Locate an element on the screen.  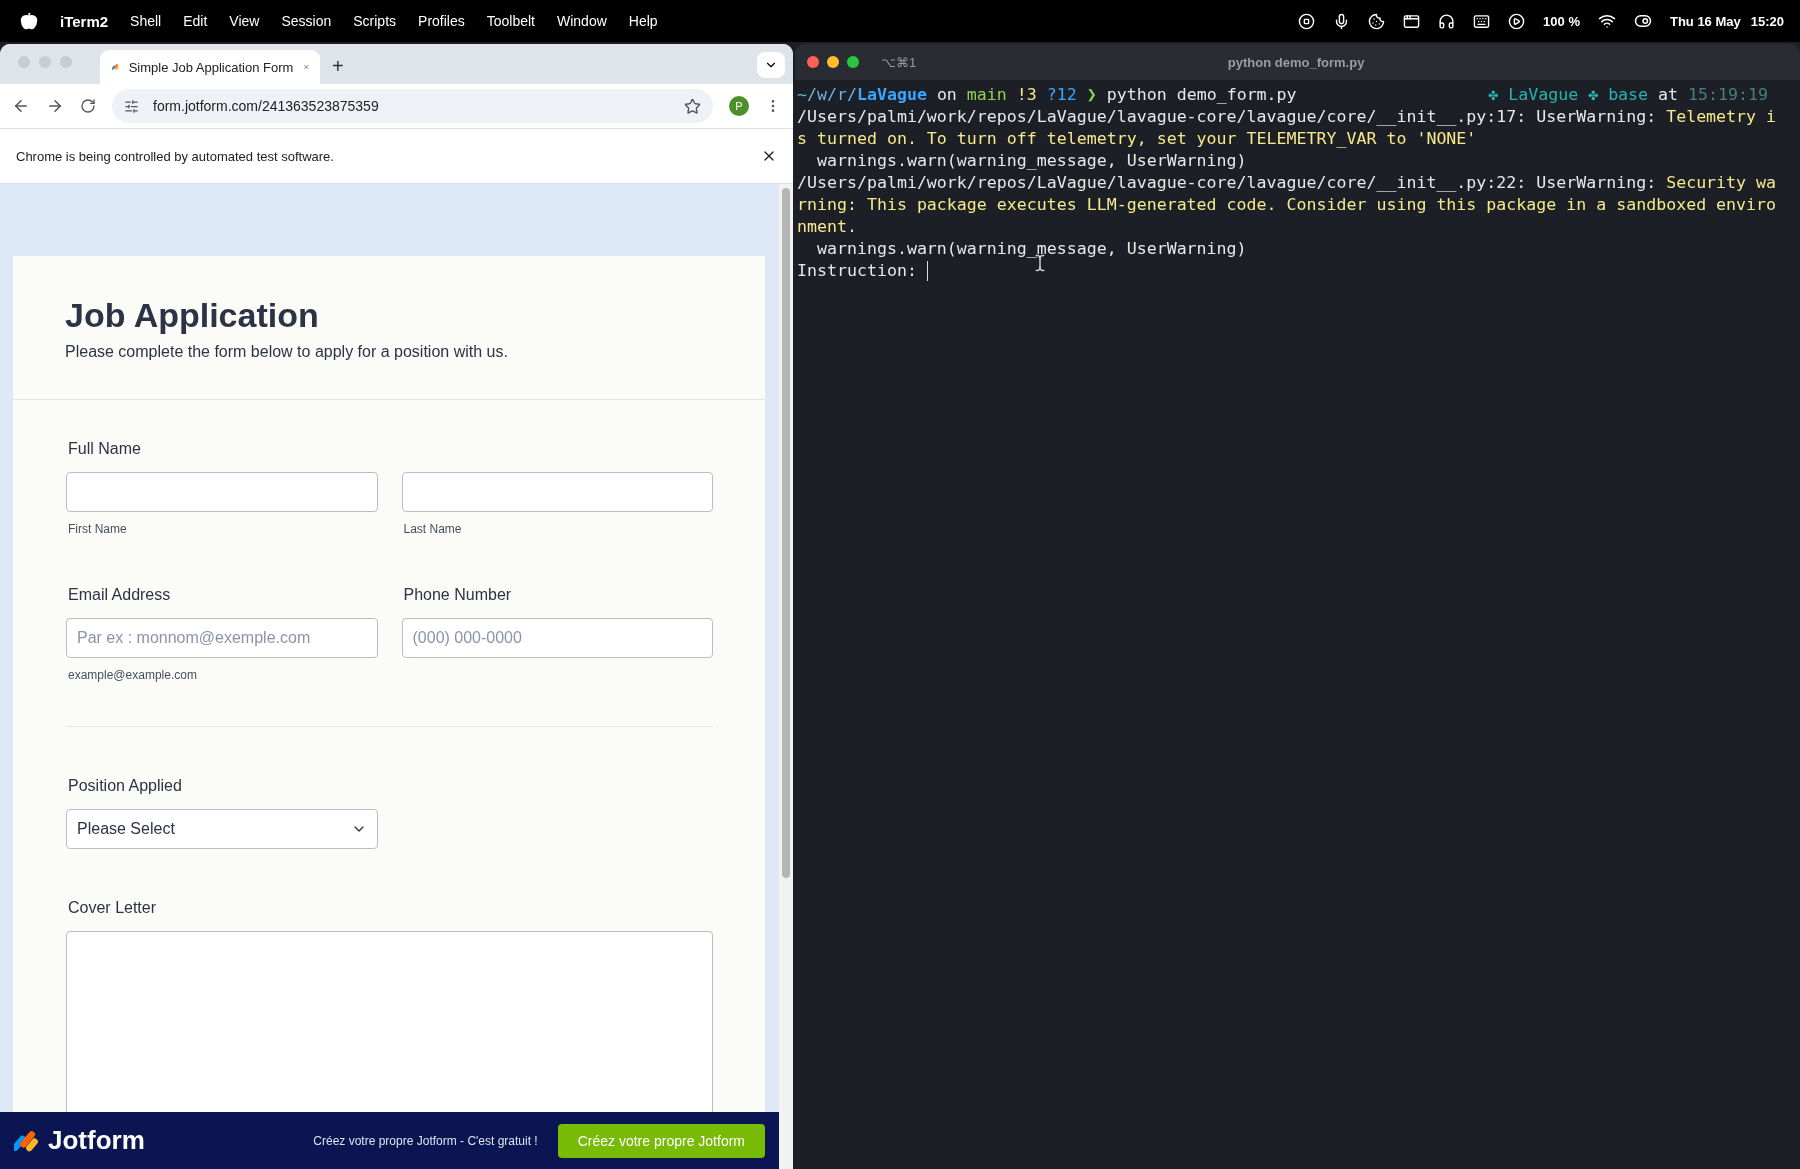
scrollbar is located at coordinates (786, 676).